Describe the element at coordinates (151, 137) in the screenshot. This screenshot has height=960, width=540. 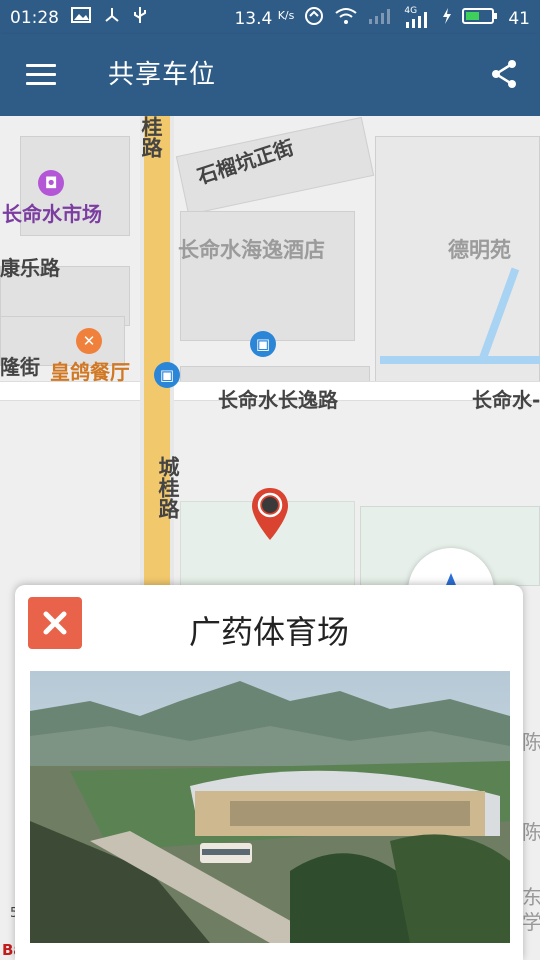
I see `road-label-top: 桂路` at that location.